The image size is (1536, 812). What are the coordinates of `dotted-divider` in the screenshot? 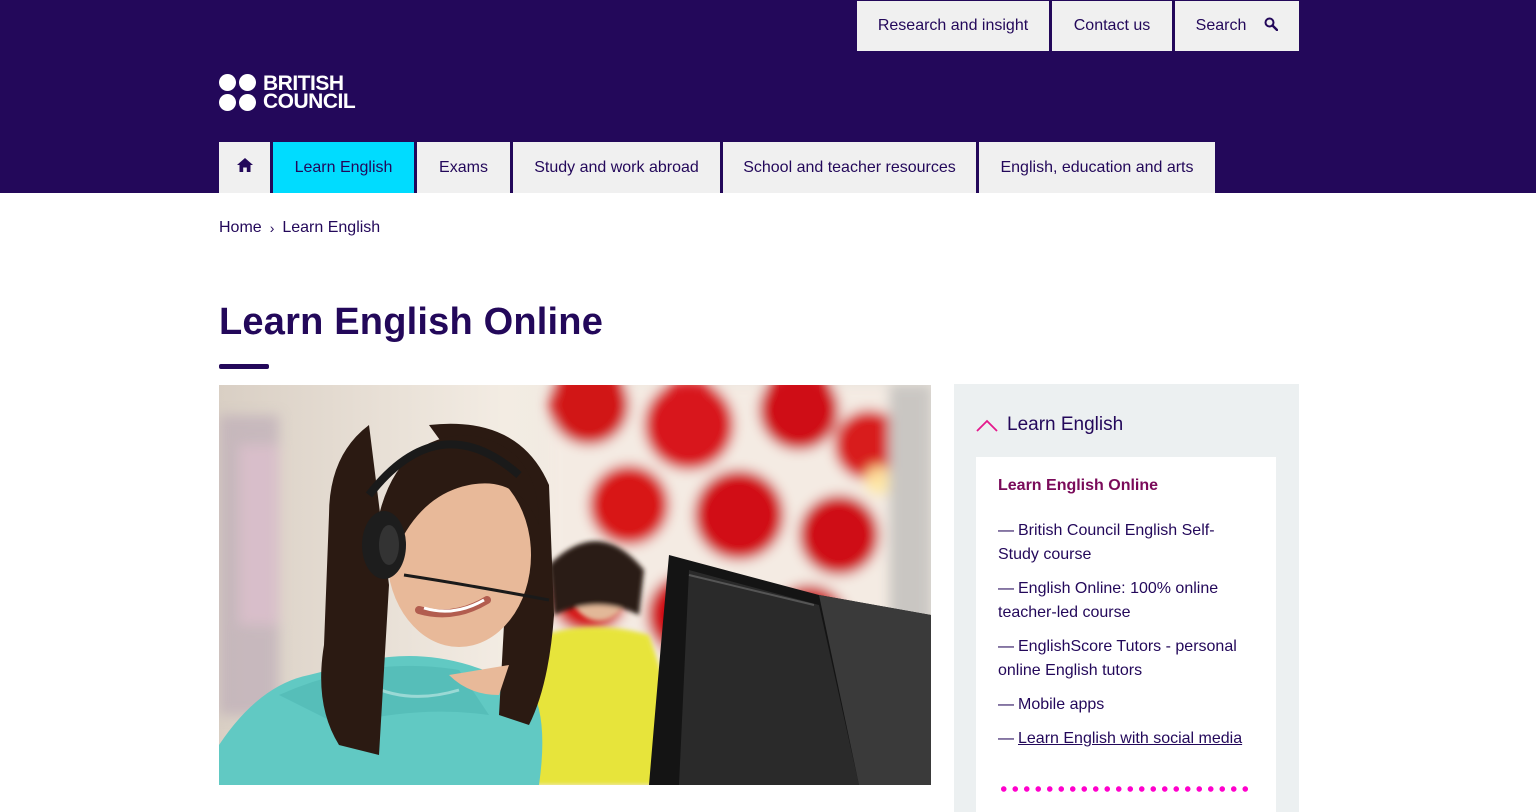 It's located at (1126, 789).